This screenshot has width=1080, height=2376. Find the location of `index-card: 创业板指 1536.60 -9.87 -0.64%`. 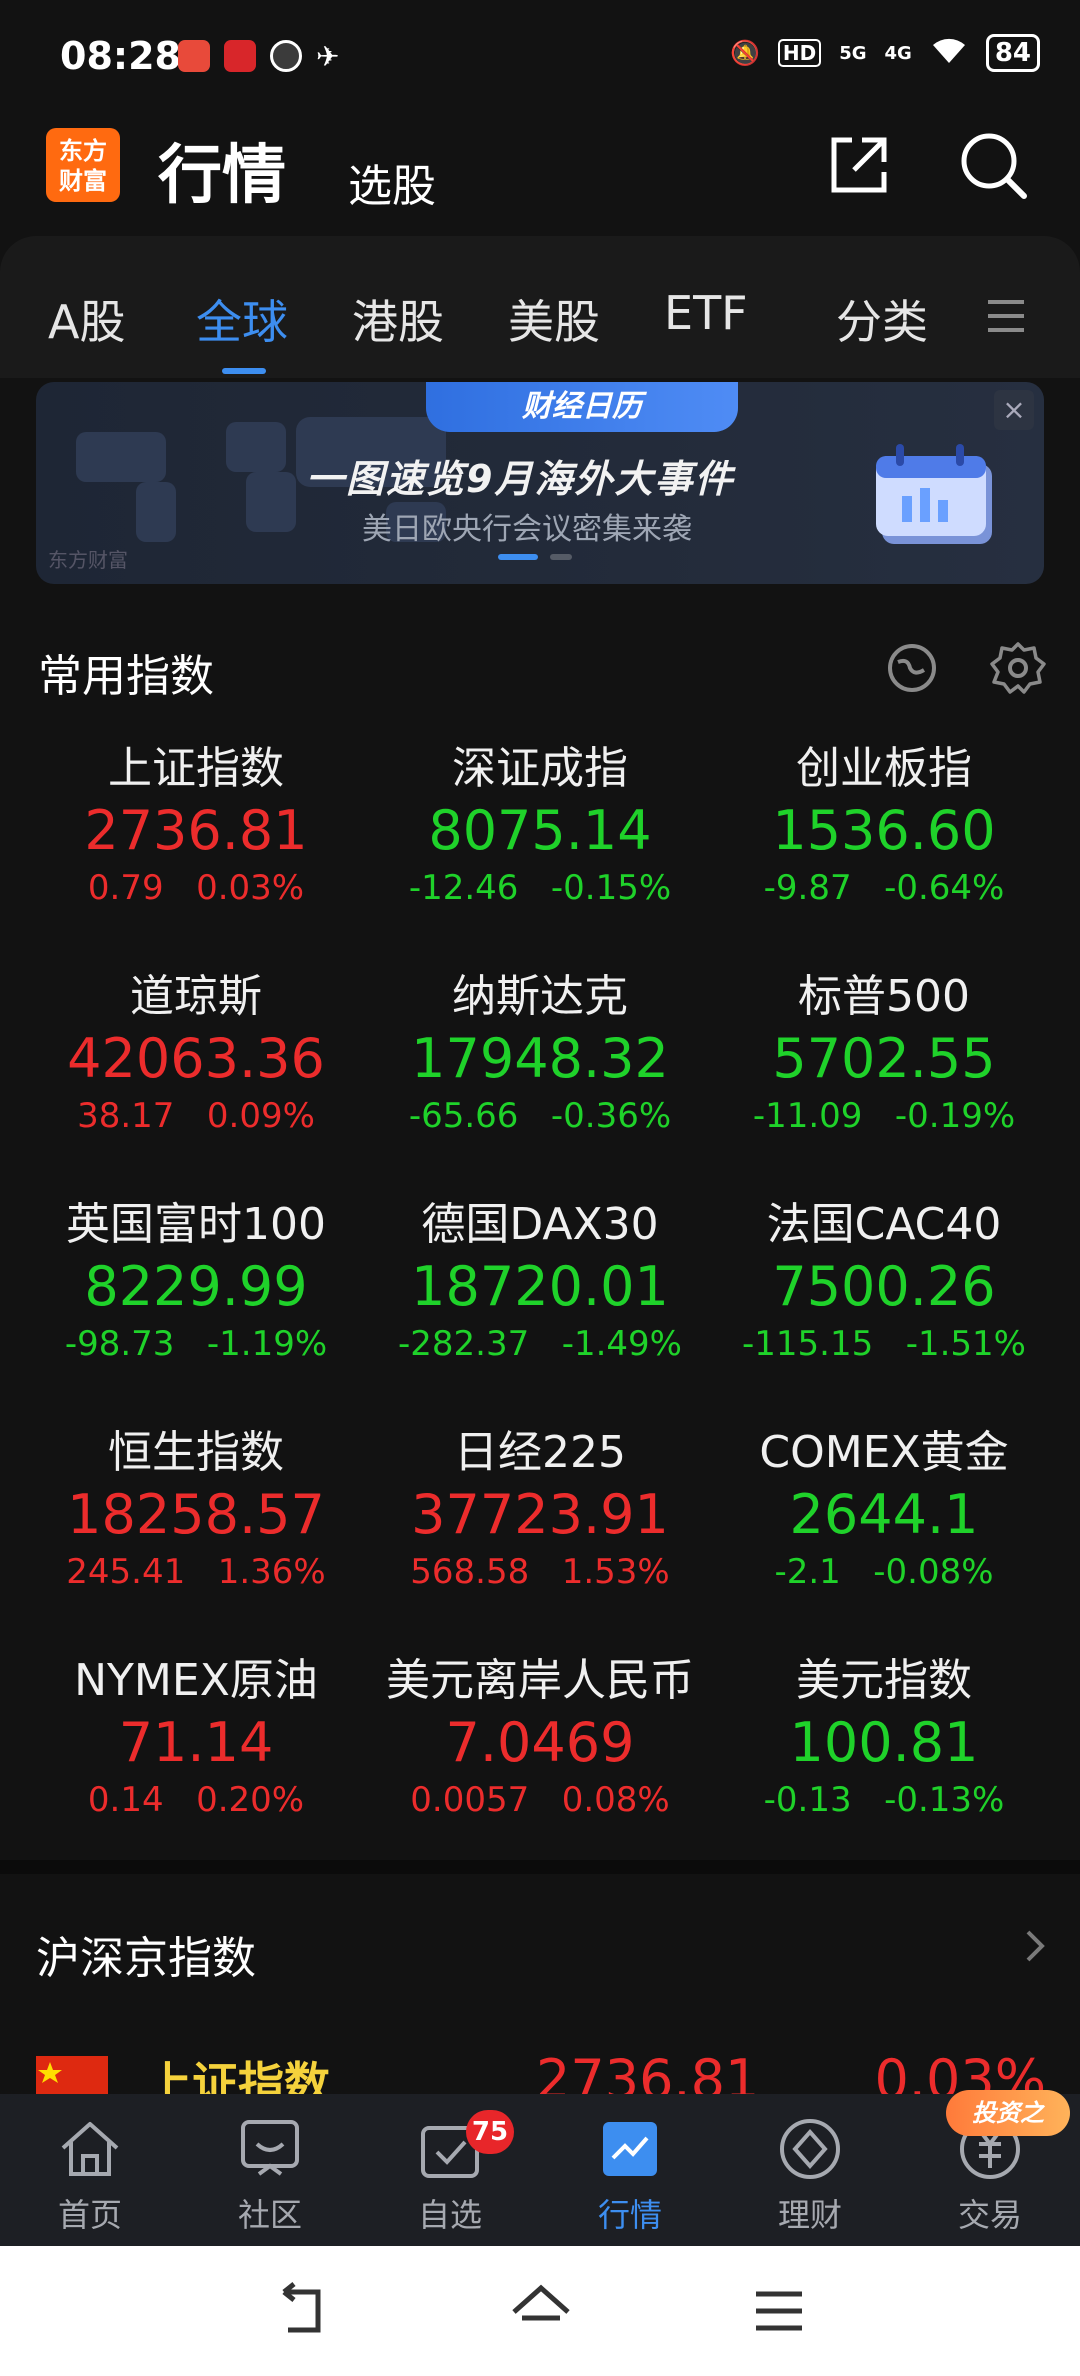

index-card: 创业板指 1536.60 -9.87 -0.64% is located at coordinates (884, 826).